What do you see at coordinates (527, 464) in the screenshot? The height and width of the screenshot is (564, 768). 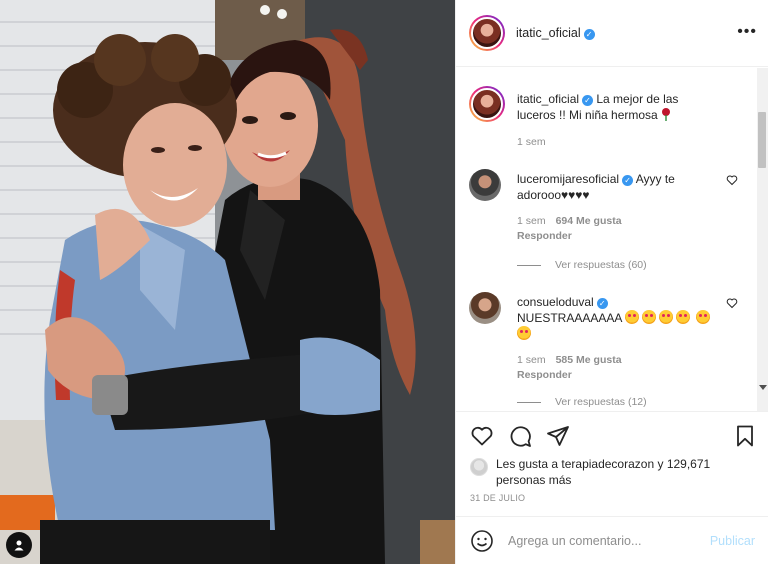 I see `likes-prefix: Les gusta a` at bounding box center [527, 464].